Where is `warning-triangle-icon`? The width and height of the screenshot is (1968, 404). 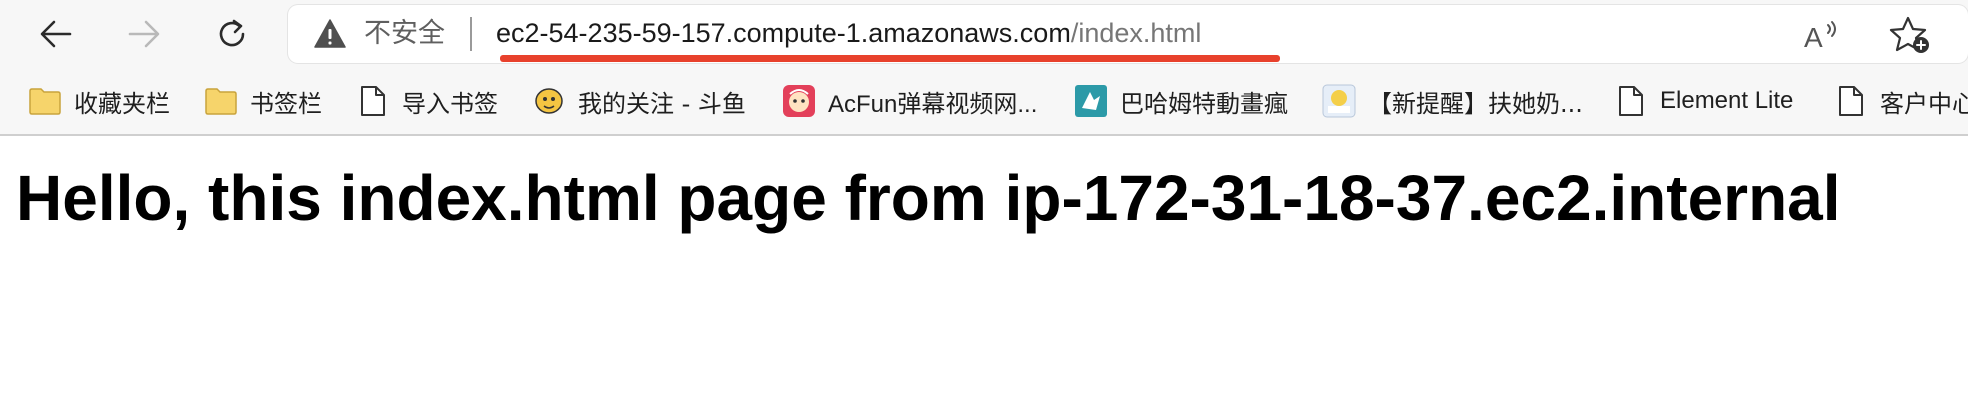
warning-triangle-icon is located at coordinates (330, 34).